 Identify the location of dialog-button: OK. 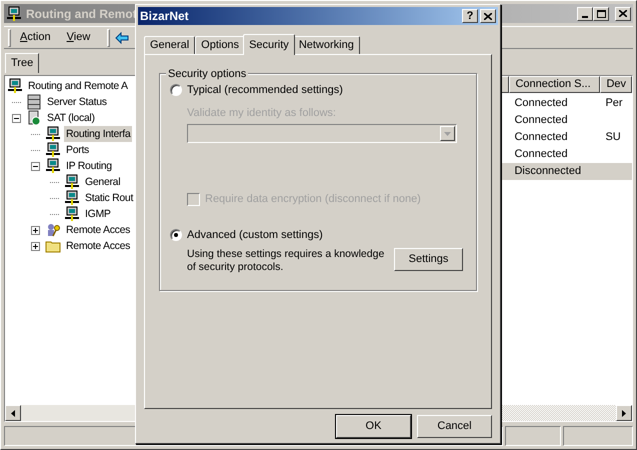
(373, 426).